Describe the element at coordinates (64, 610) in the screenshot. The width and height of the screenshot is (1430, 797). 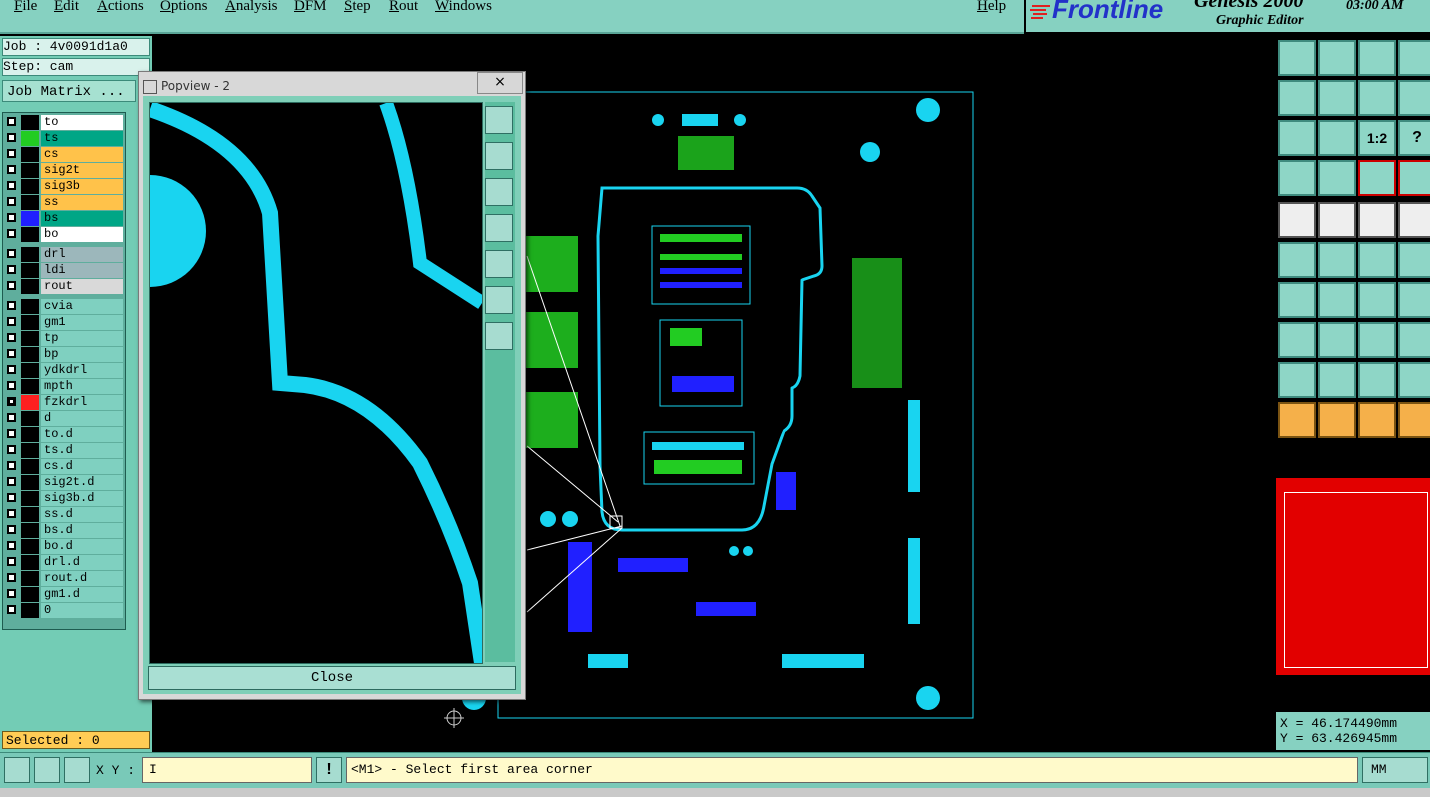
I see `layer-row: 0` at that location.